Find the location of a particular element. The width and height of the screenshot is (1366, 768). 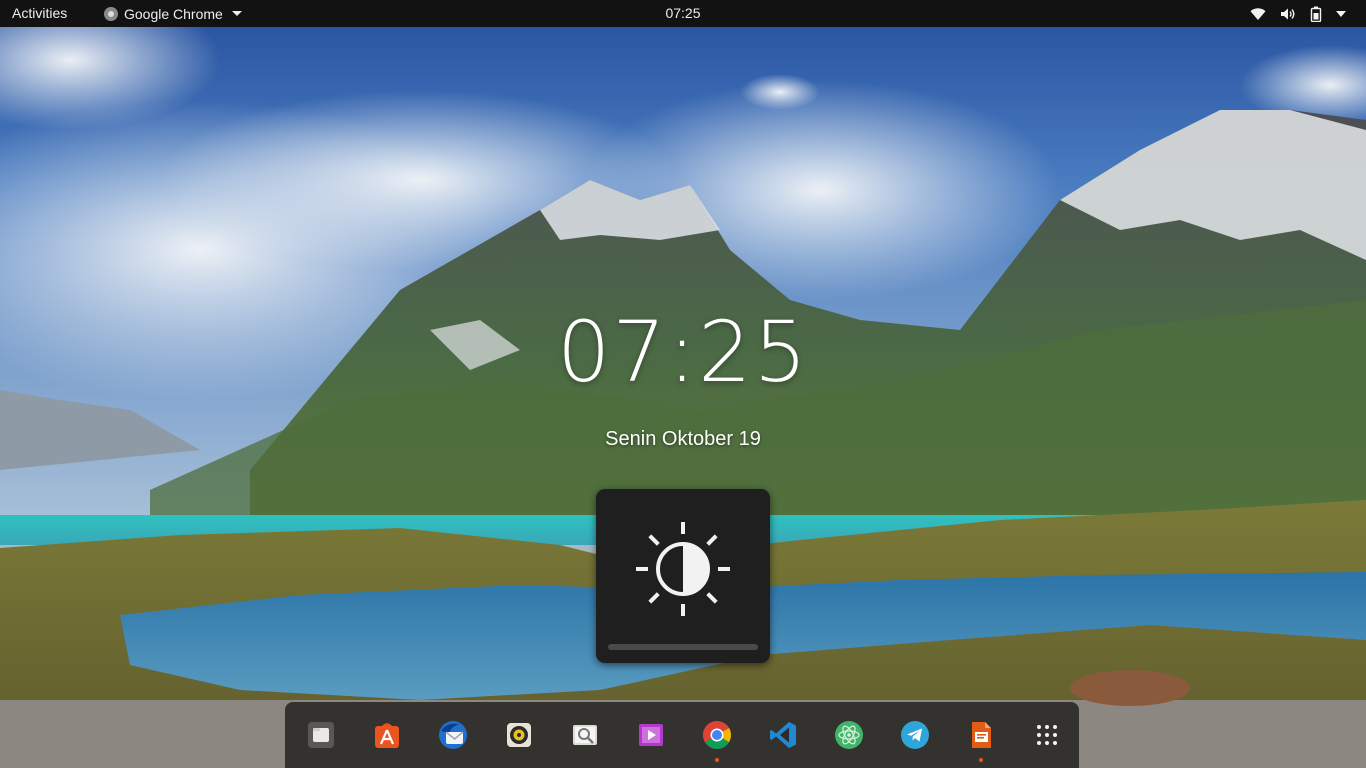

dock-item-image-viewer is located at coordinates (585, 735).